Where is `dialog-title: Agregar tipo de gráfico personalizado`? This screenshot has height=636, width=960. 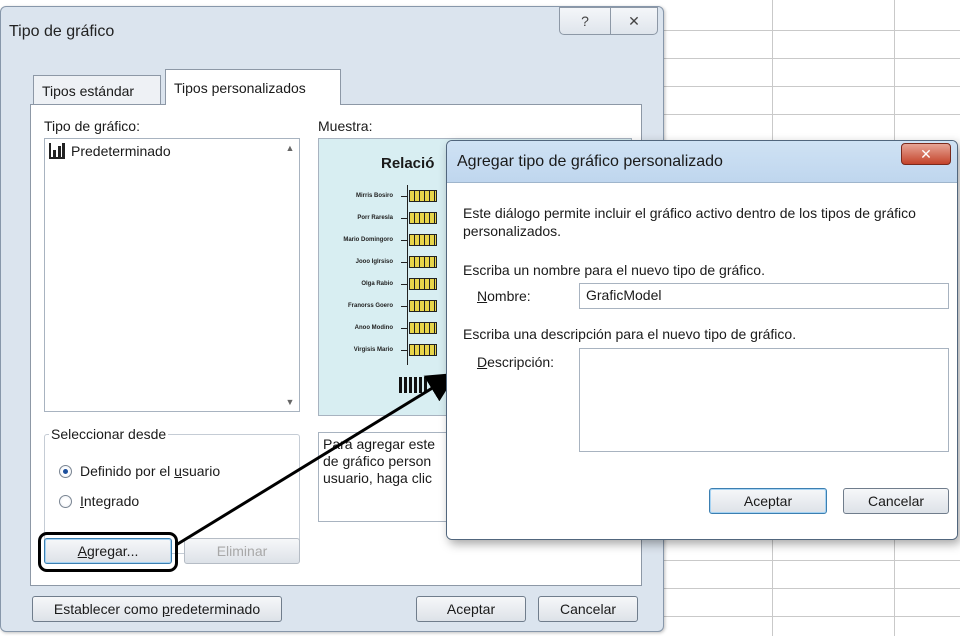
dialog-title: Agregar tipo de gráfico personalizado is located at coordinates (590, 161).